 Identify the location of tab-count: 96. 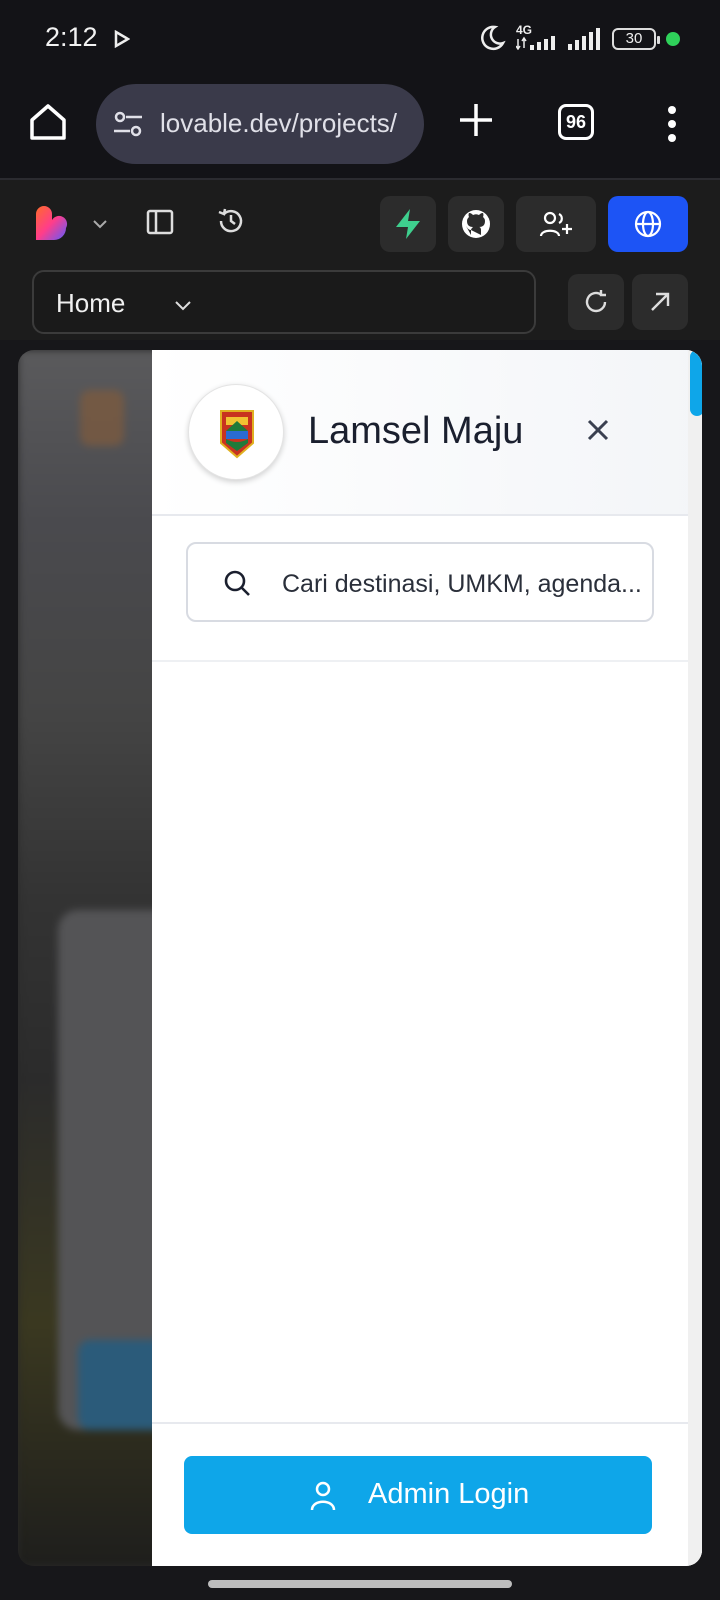
(576, 122).